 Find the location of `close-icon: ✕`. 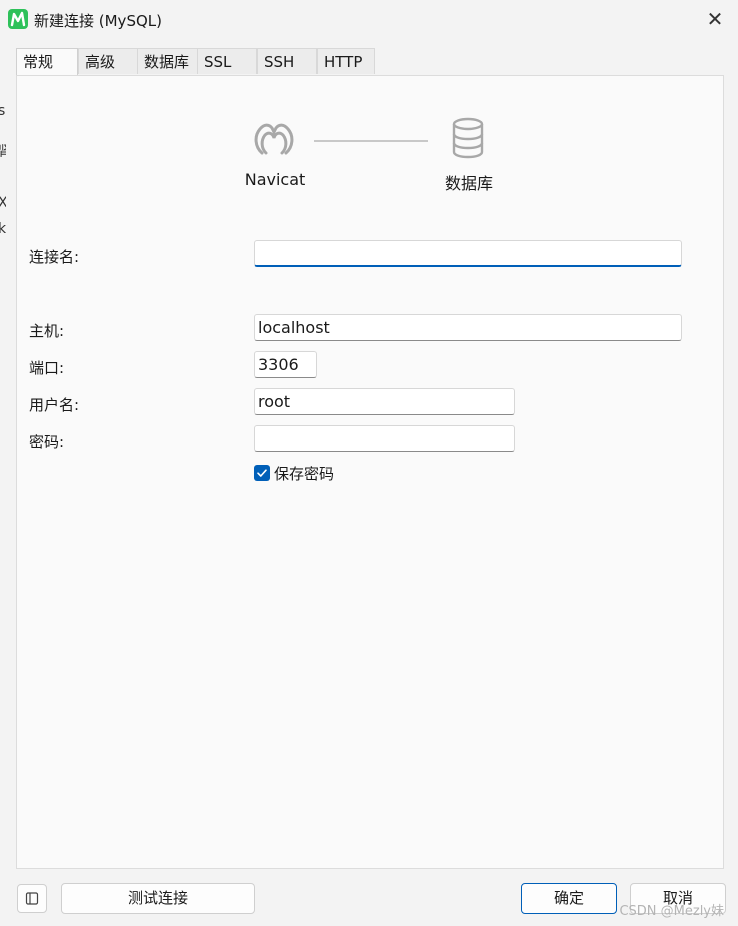

close-icon: ✕ is located at coordinates (715, 19).